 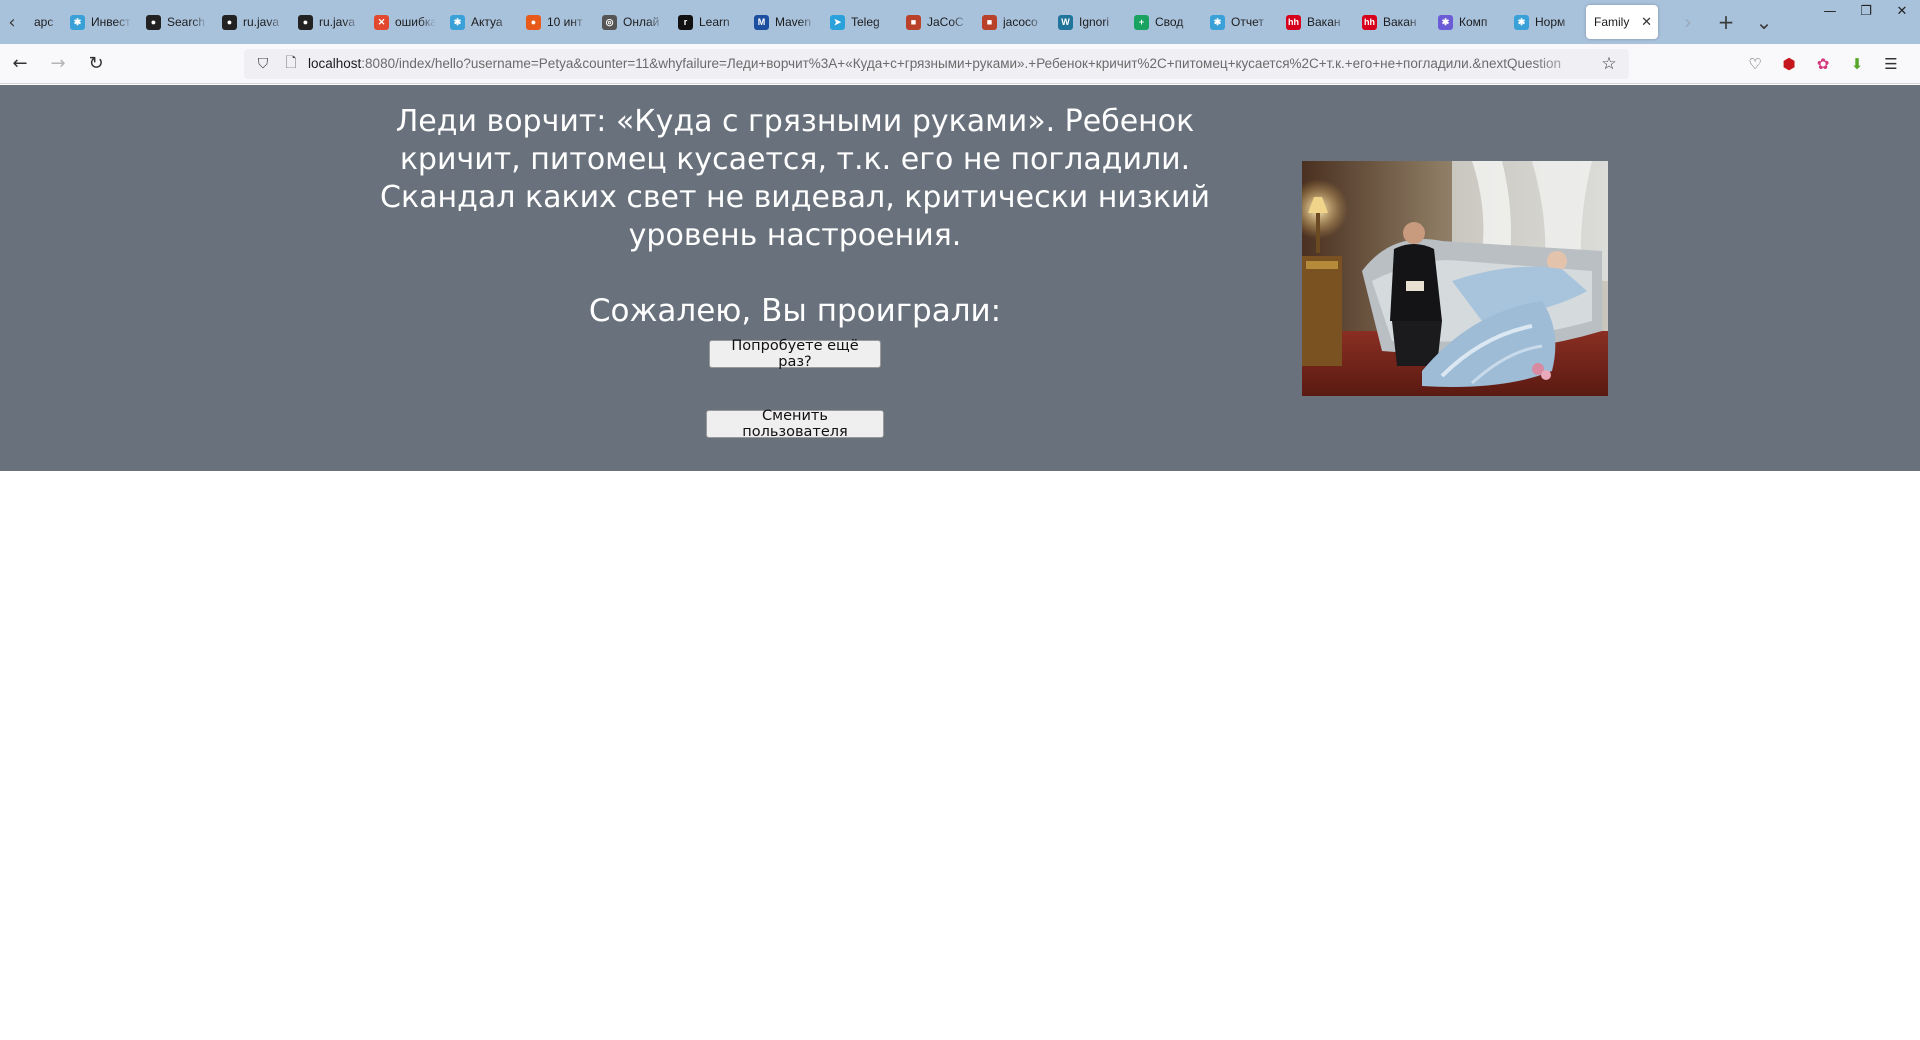 I want to click on browser-tab: W Ignori, so click(x=1088, y=22).